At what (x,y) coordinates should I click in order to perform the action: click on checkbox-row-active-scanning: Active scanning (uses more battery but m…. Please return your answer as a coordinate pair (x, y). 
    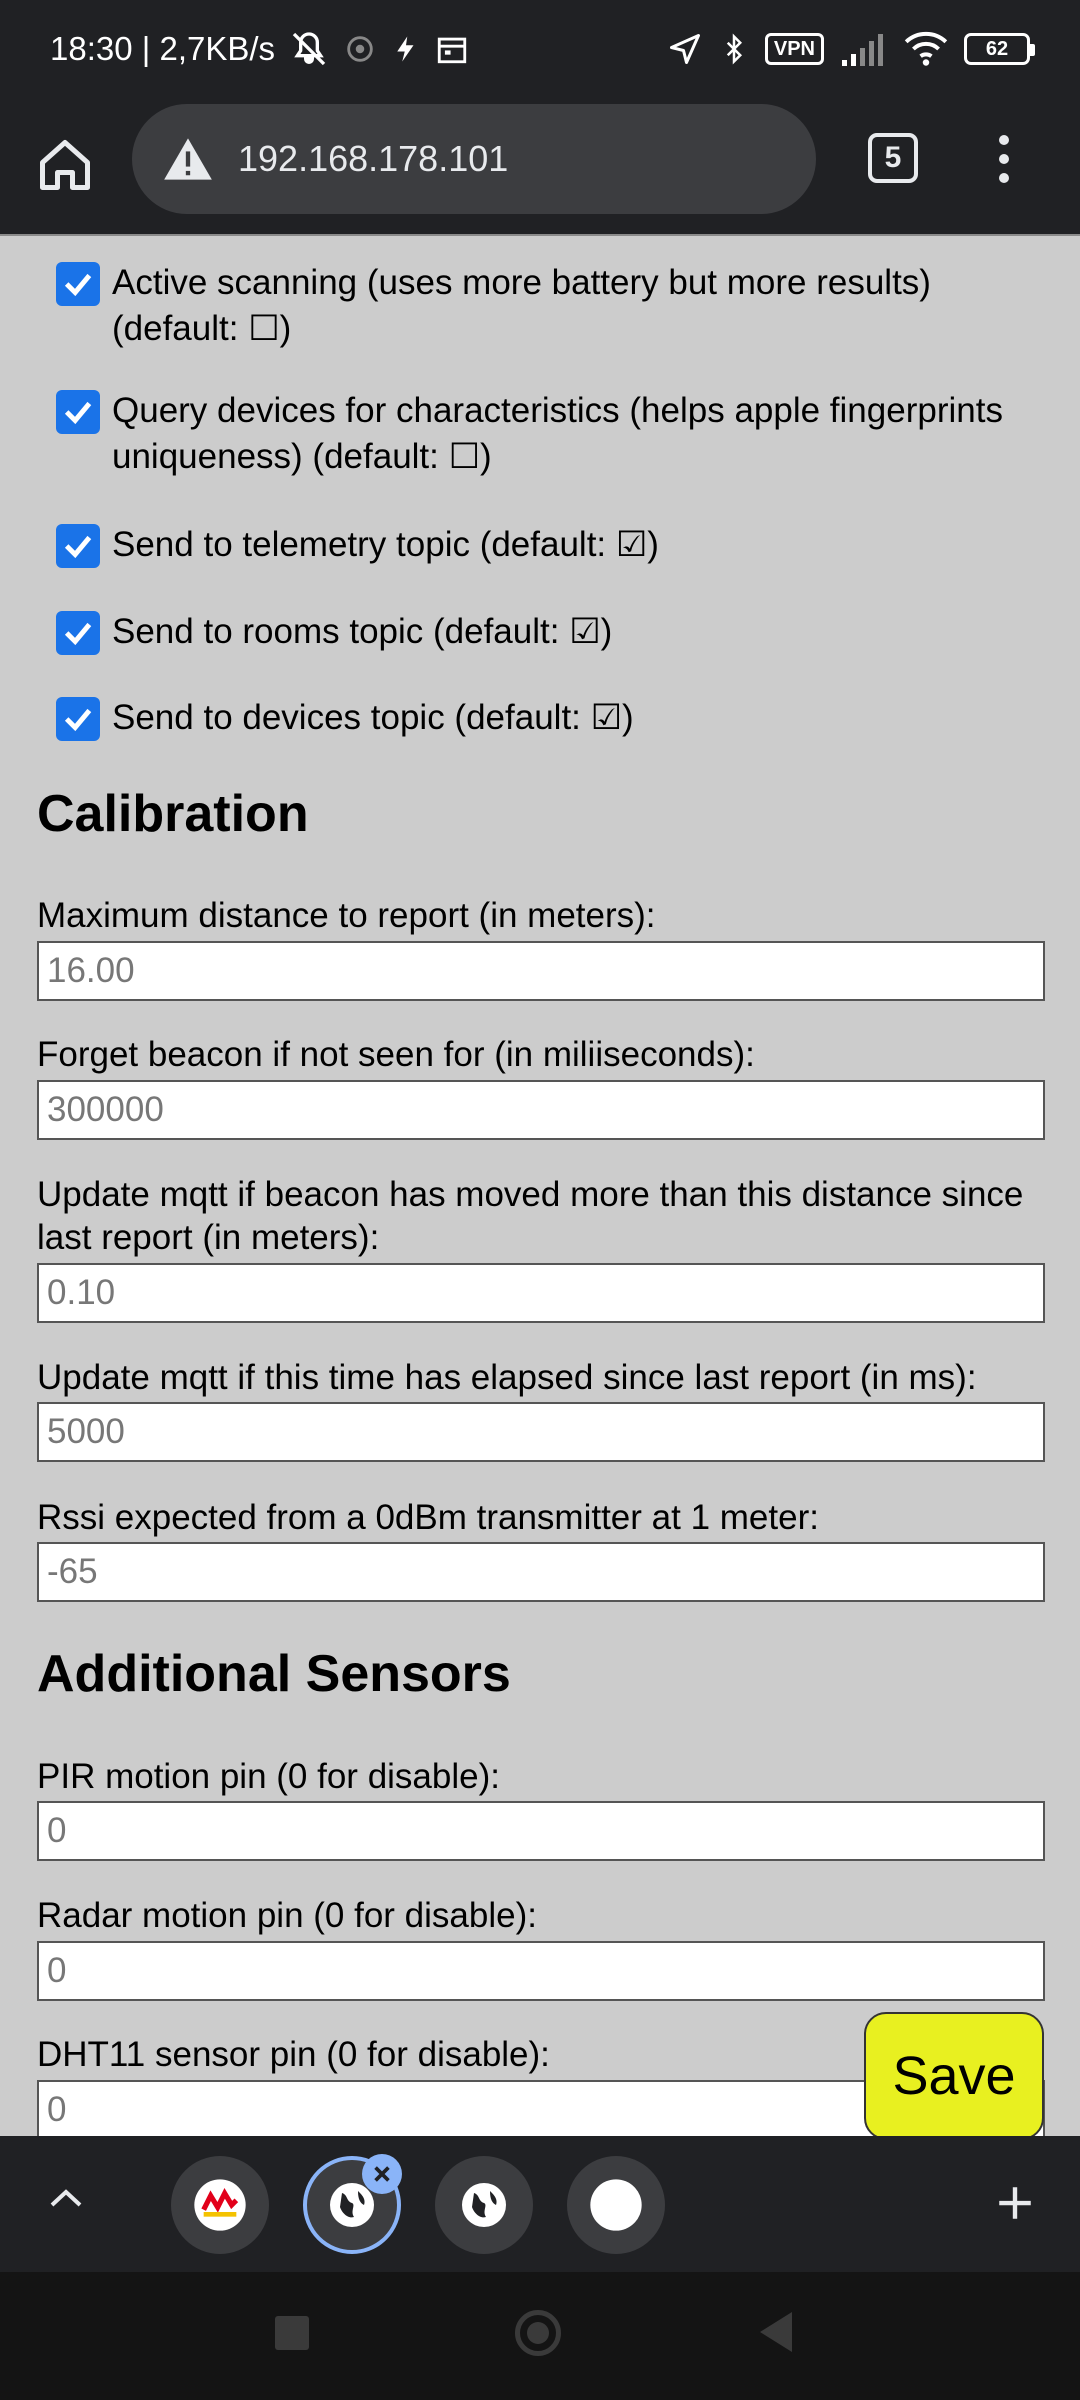
    Looking at the image, I should click on (534, 306).